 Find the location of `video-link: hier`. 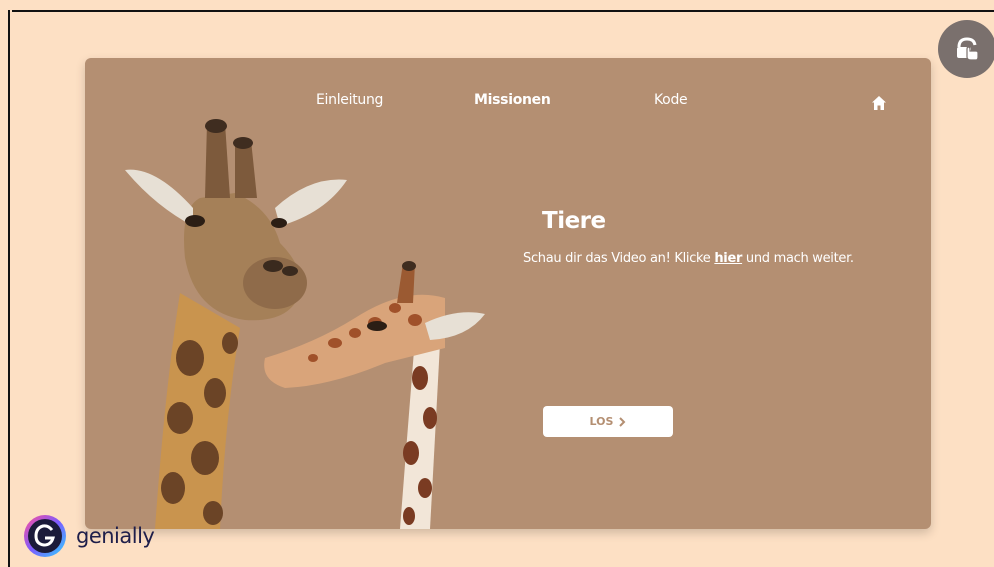

video-link: hier is located at coordinates (728, 258).